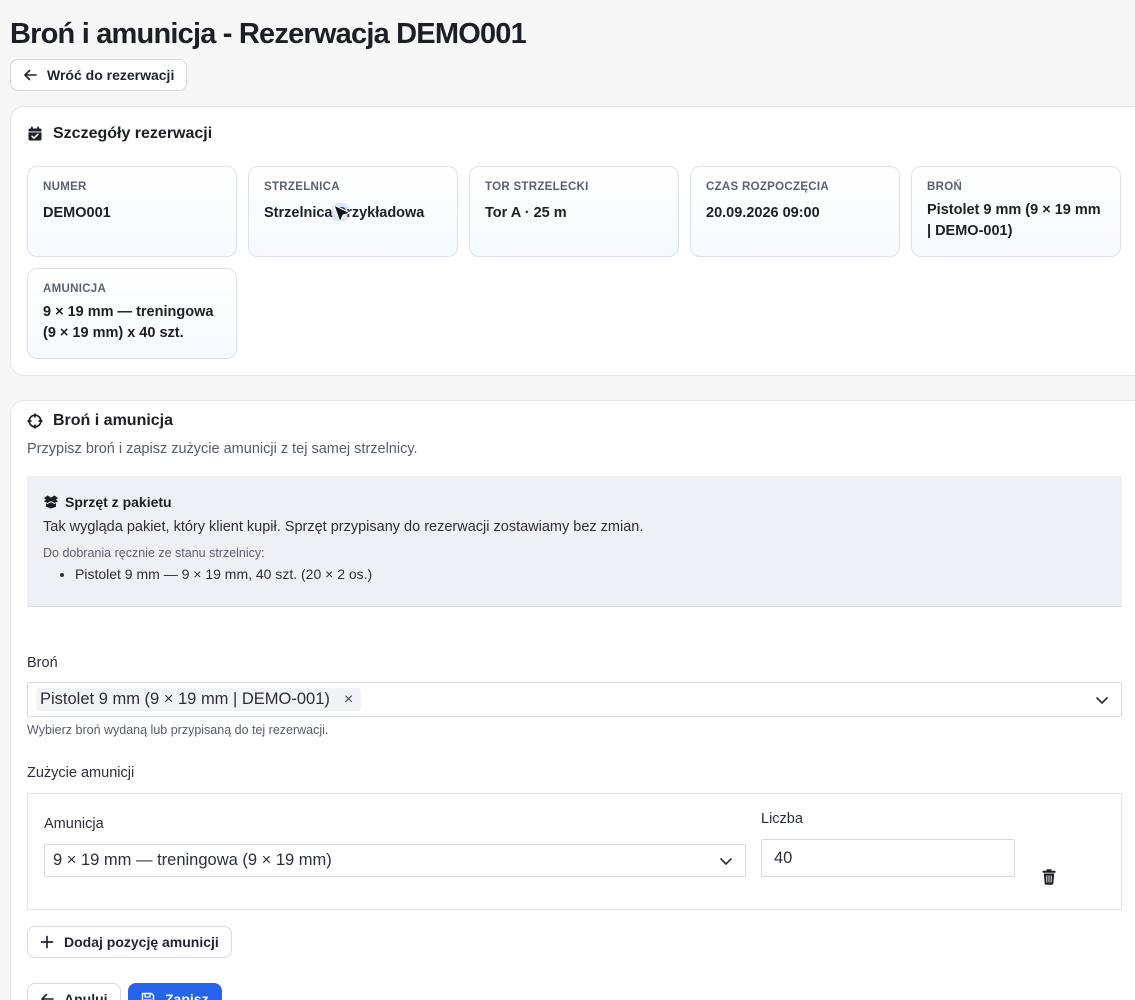  Describe the element at coordinates (74, 824) in the screenshot. I see `ammunition-label: Amunicja` at that location.